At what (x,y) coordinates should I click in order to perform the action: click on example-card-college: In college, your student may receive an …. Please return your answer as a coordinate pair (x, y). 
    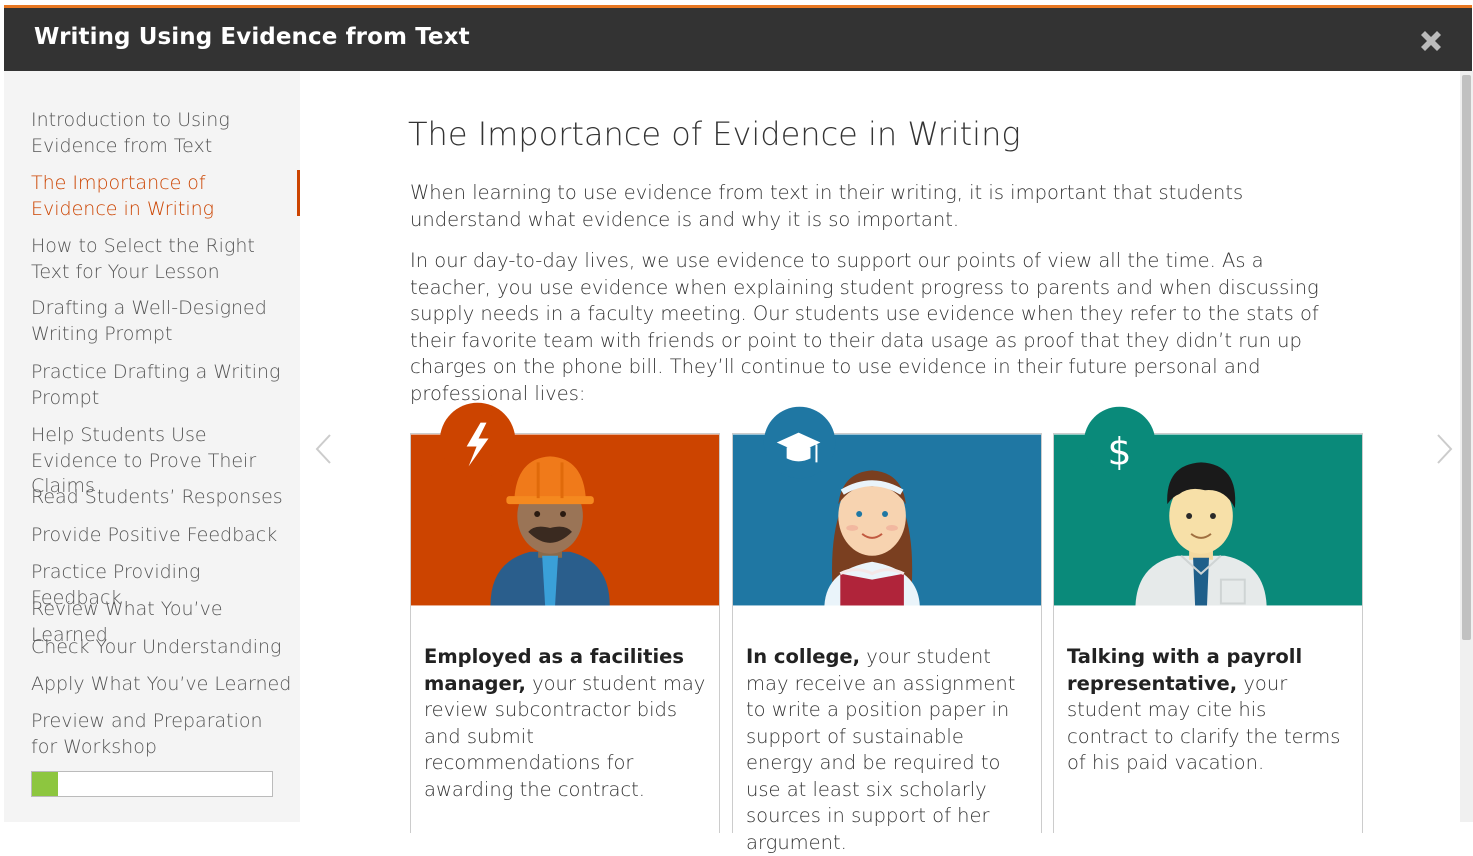
    Looking at the image, I should click on (887, 630).